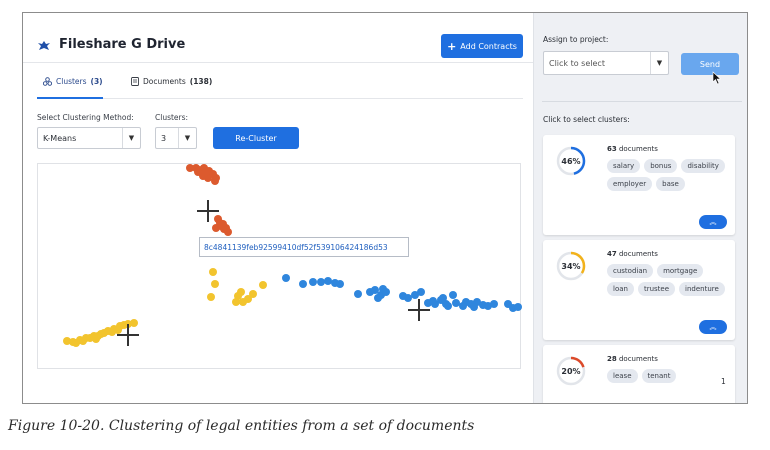 This screenshot has height=450, width=770. What do you see at coordinates (632, 359) in the screenshot?
I see `cluster-doc-count: 28 documents` at bounding box center [632, 359].